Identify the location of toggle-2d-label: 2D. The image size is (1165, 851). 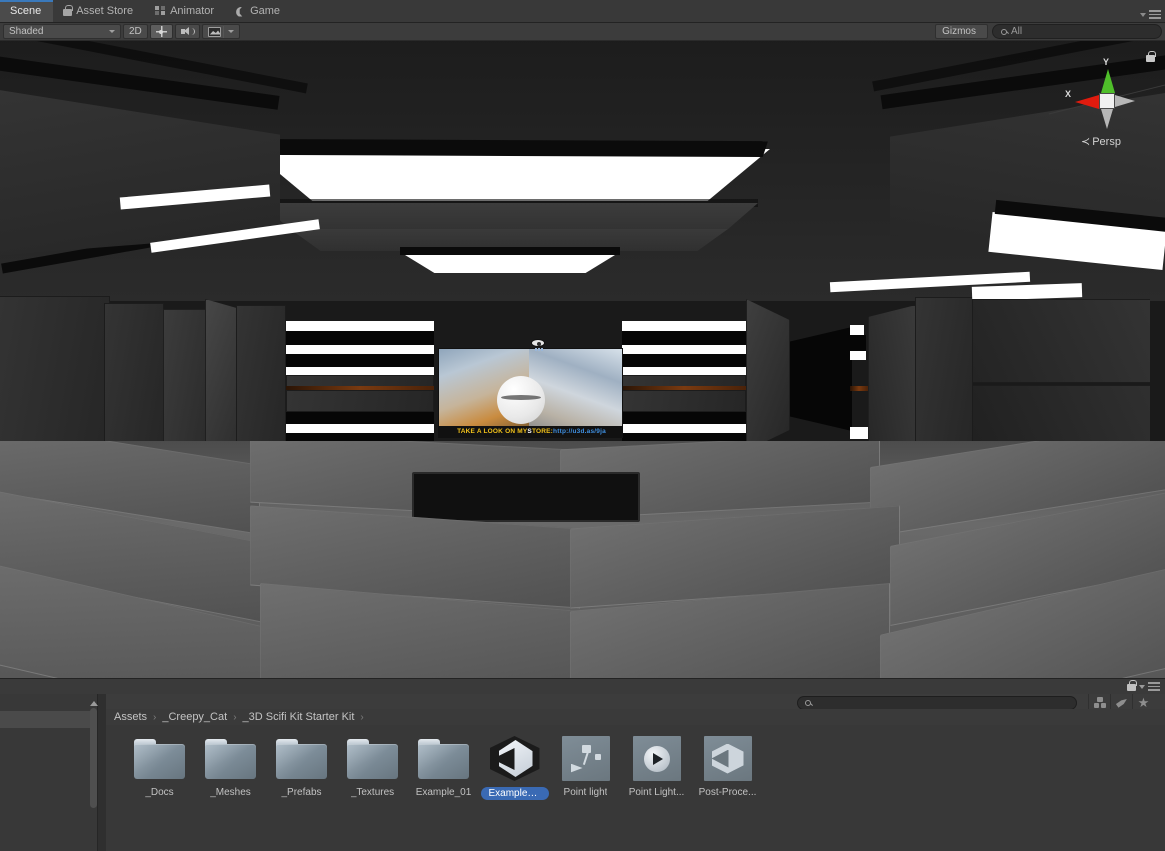
(135, 31).